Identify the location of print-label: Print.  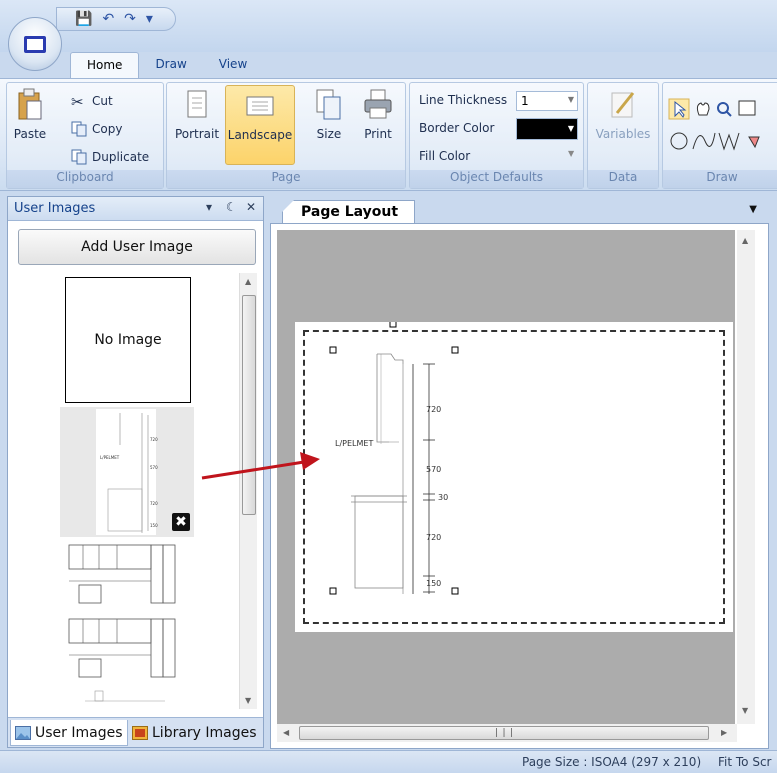
(378, 134).